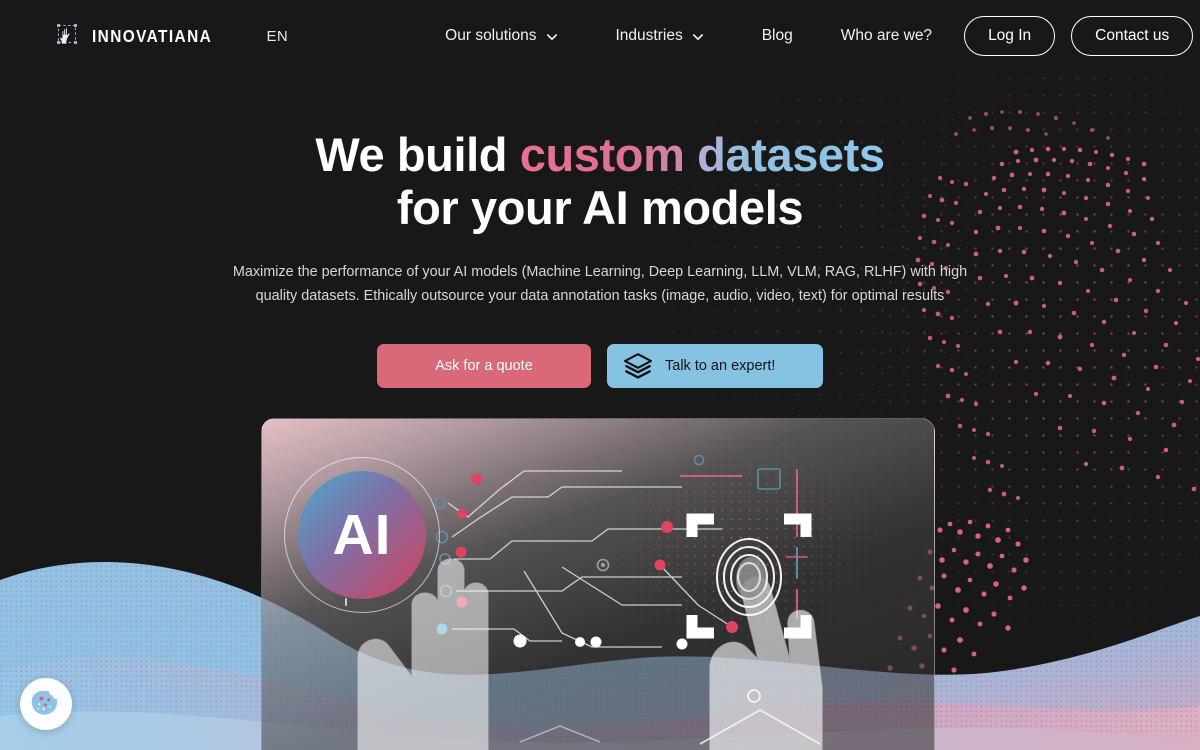 This screenshot has height=750, width=1200. I want to click on nav-item-industries: Industries, so click(660, 36).